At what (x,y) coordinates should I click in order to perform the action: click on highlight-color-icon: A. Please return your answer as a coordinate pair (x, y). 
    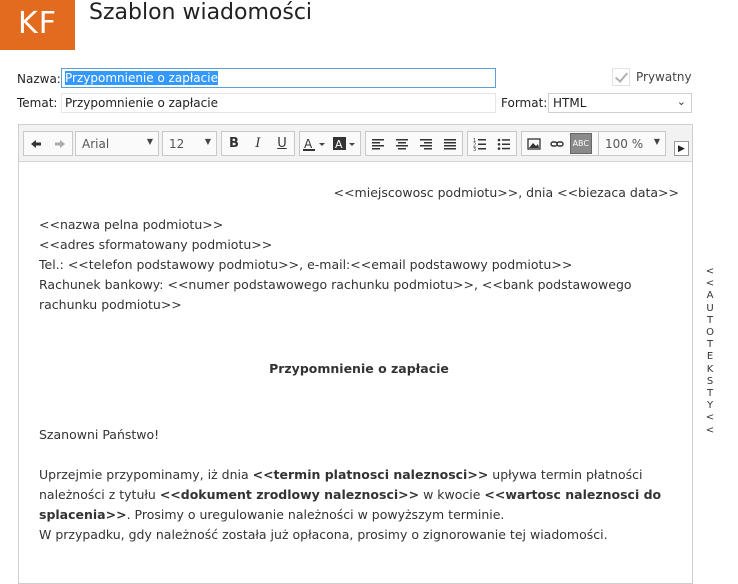
    Looking at the image, I should click on (344, 143).